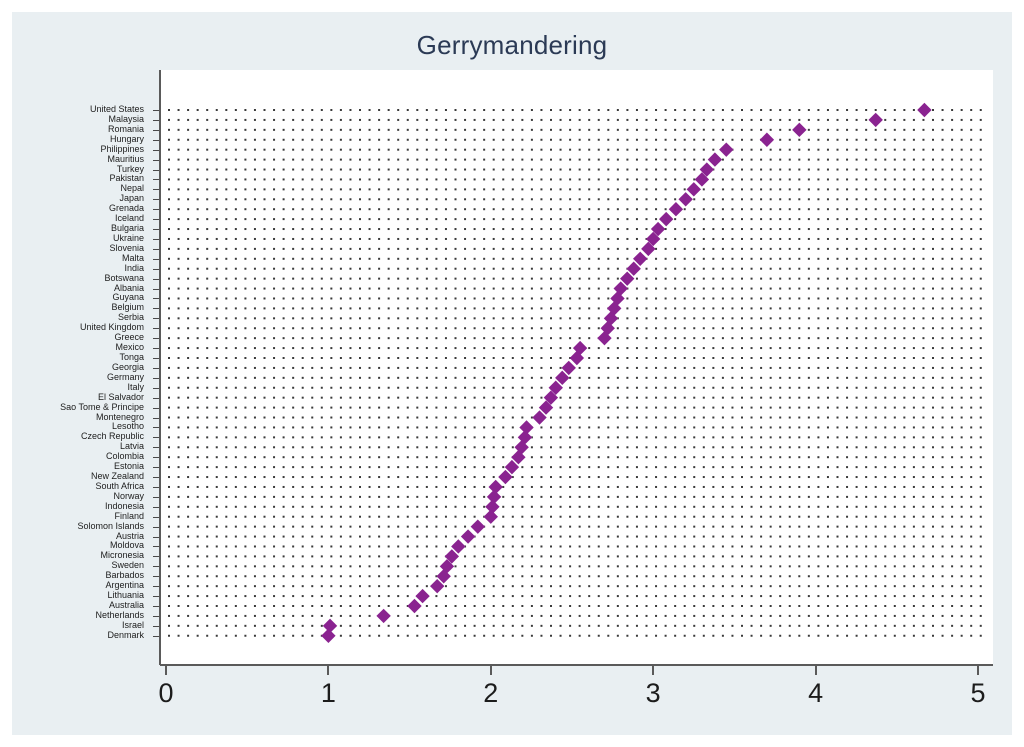 The width and height of the screenshot is (1024, 747). I want to click on x-axis-label: 2, so click(491, 693).